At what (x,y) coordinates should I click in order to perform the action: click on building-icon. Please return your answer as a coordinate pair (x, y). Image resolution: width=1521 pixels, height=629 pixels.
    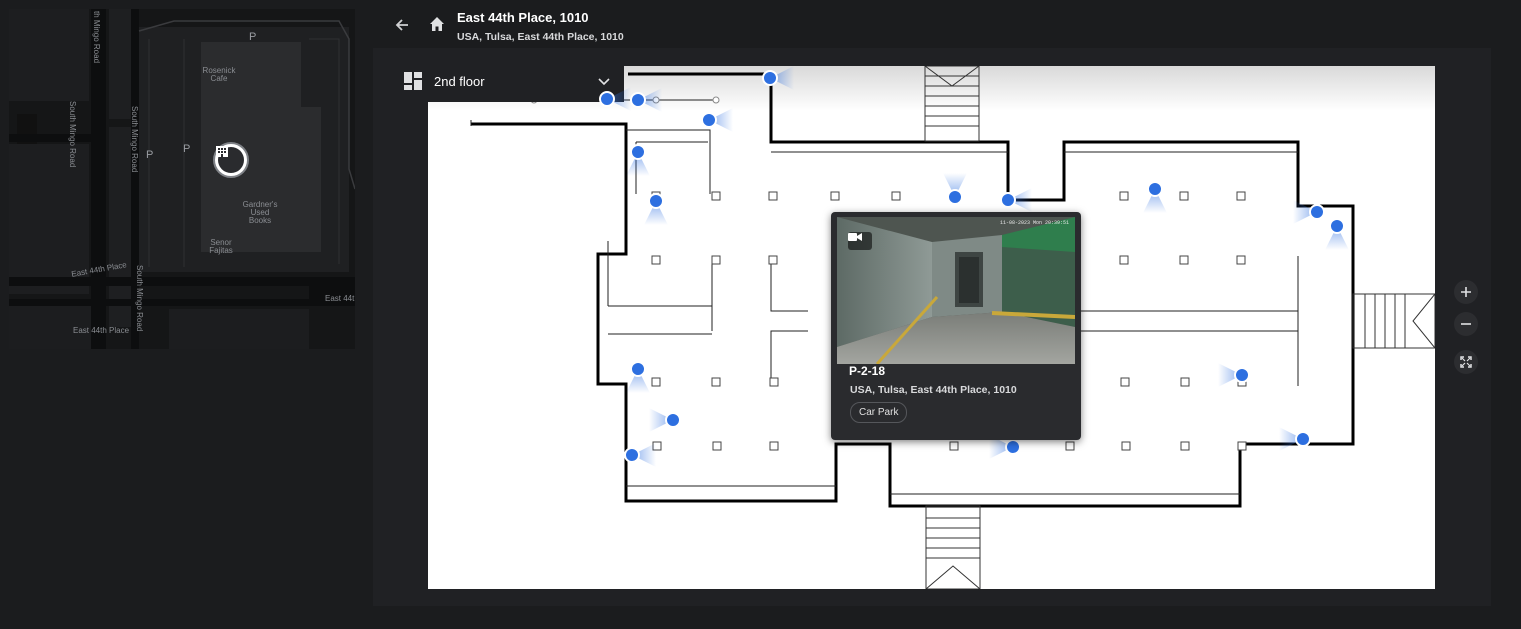
    Looking at the image, I should click on (230, 159).